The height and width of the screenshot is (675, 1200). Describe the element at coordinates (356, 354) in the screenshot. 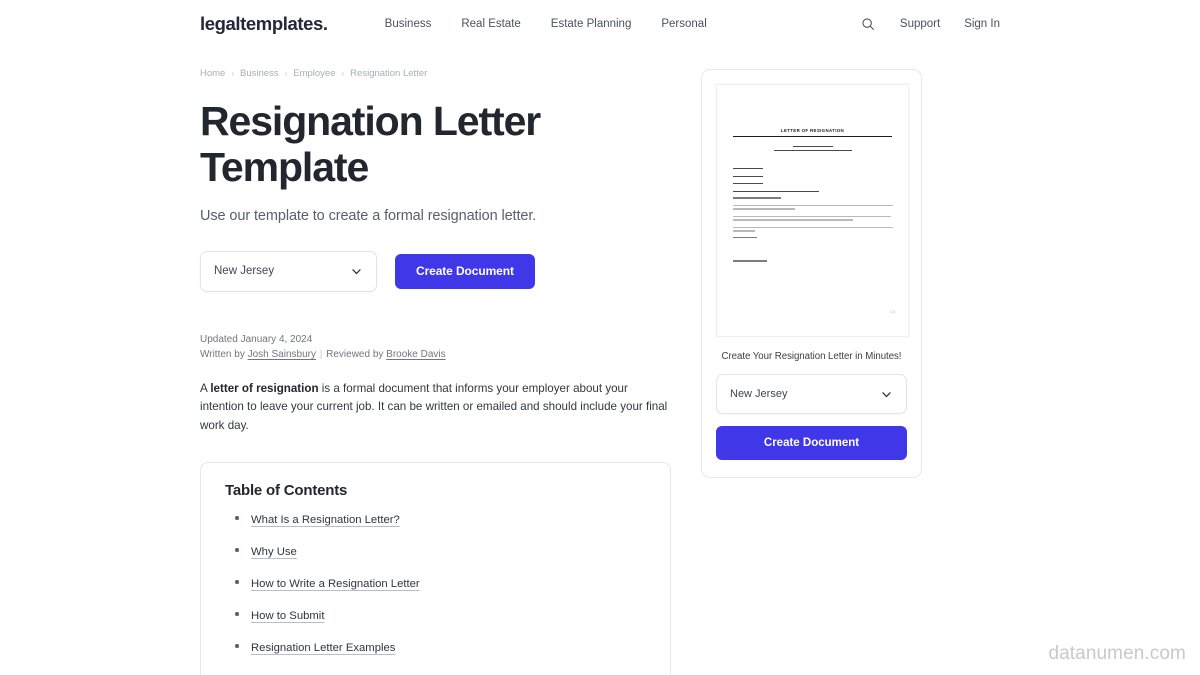

I see `reviewed-by-label: Reviewed by` at that location.